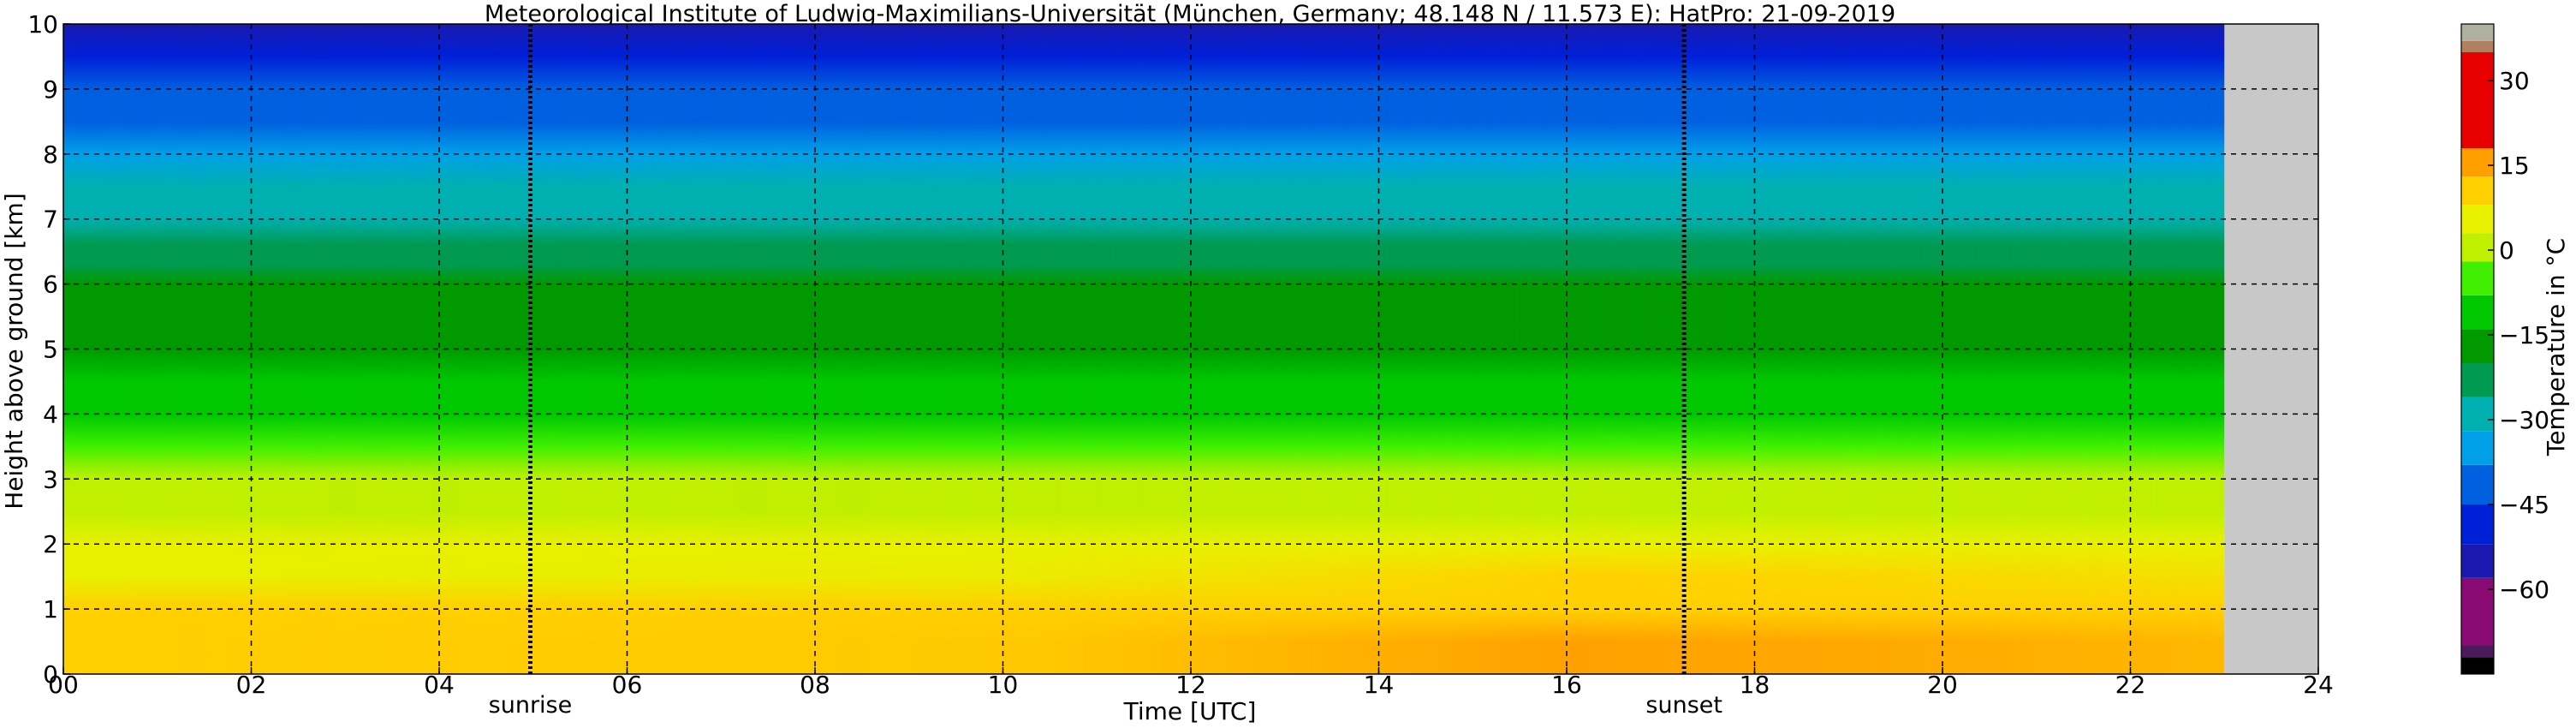  I want to click on y-axis-label: Height above ground [km], so click(14, 351).